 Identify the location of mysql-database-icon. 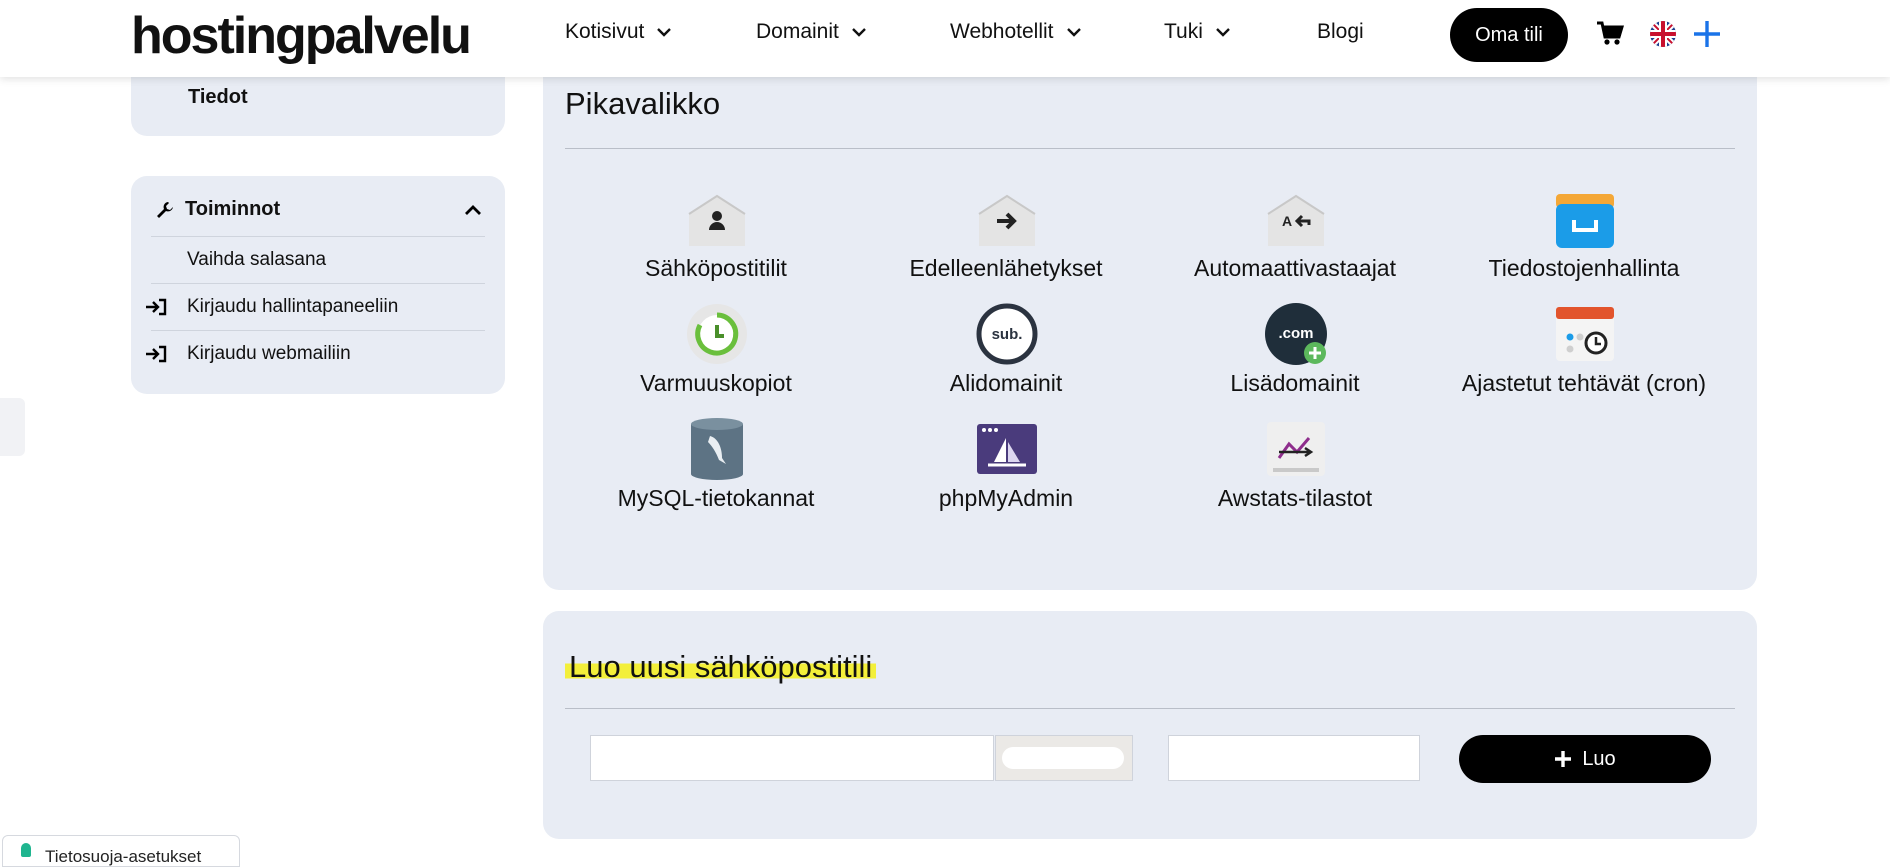
(717, 449).